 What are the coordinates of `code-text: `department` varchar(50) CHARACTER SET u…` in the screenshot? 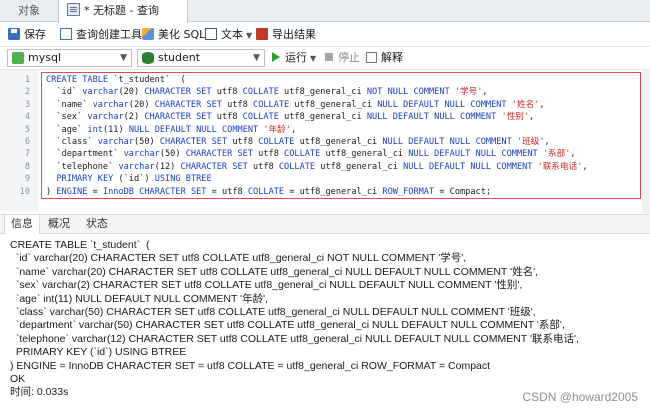 It's located at (311, 154).